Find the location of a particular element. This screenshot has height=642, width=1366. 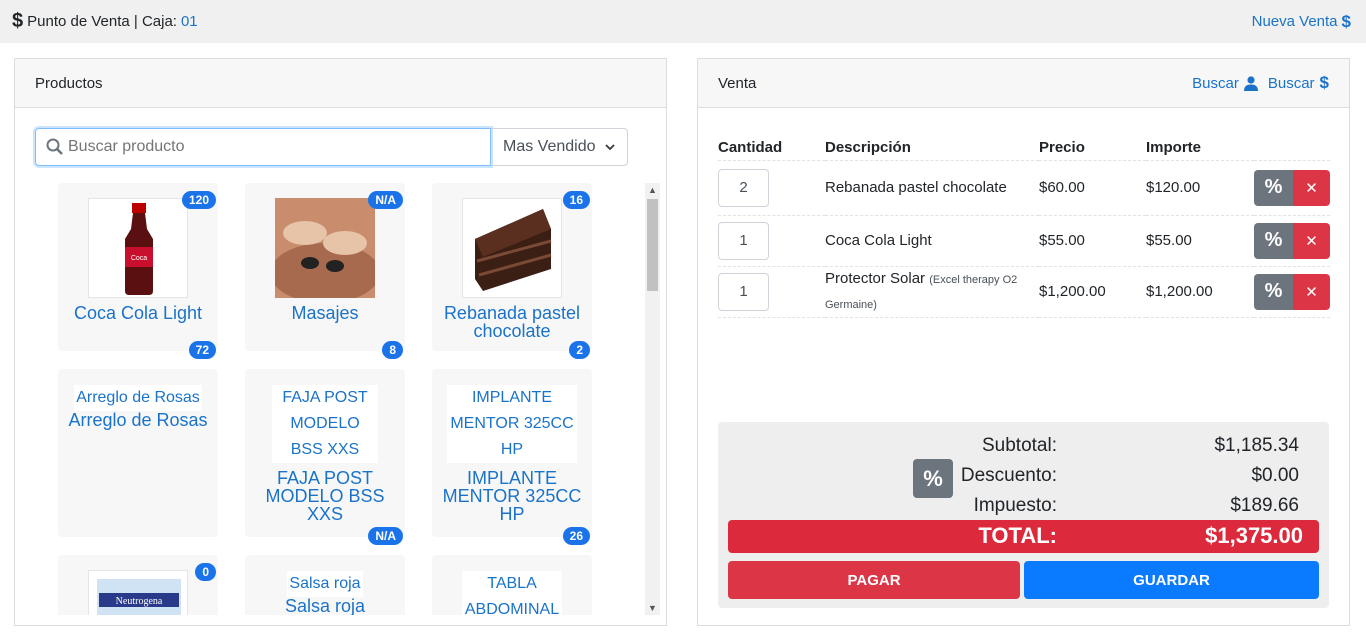

product-name: Salsa roja is located at coordinates (325, 605).